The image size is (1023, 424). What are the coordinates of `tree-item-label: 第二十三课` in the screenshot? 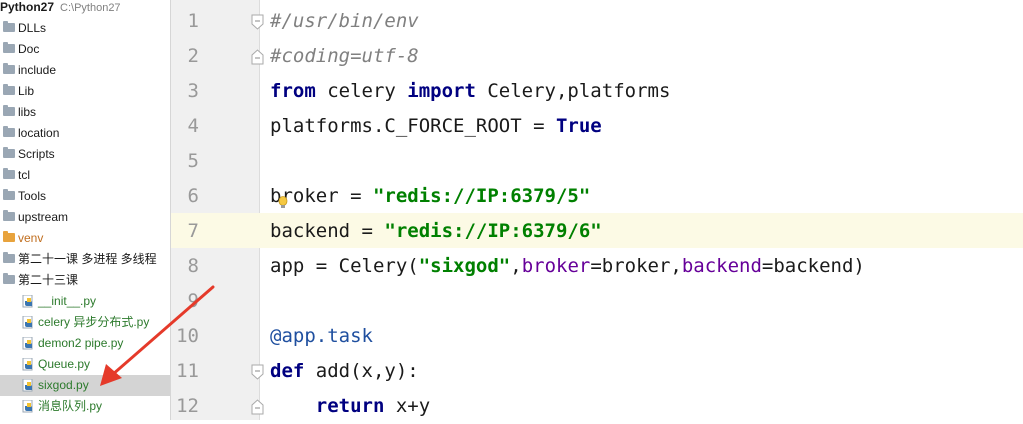 It's located at (48, 280).